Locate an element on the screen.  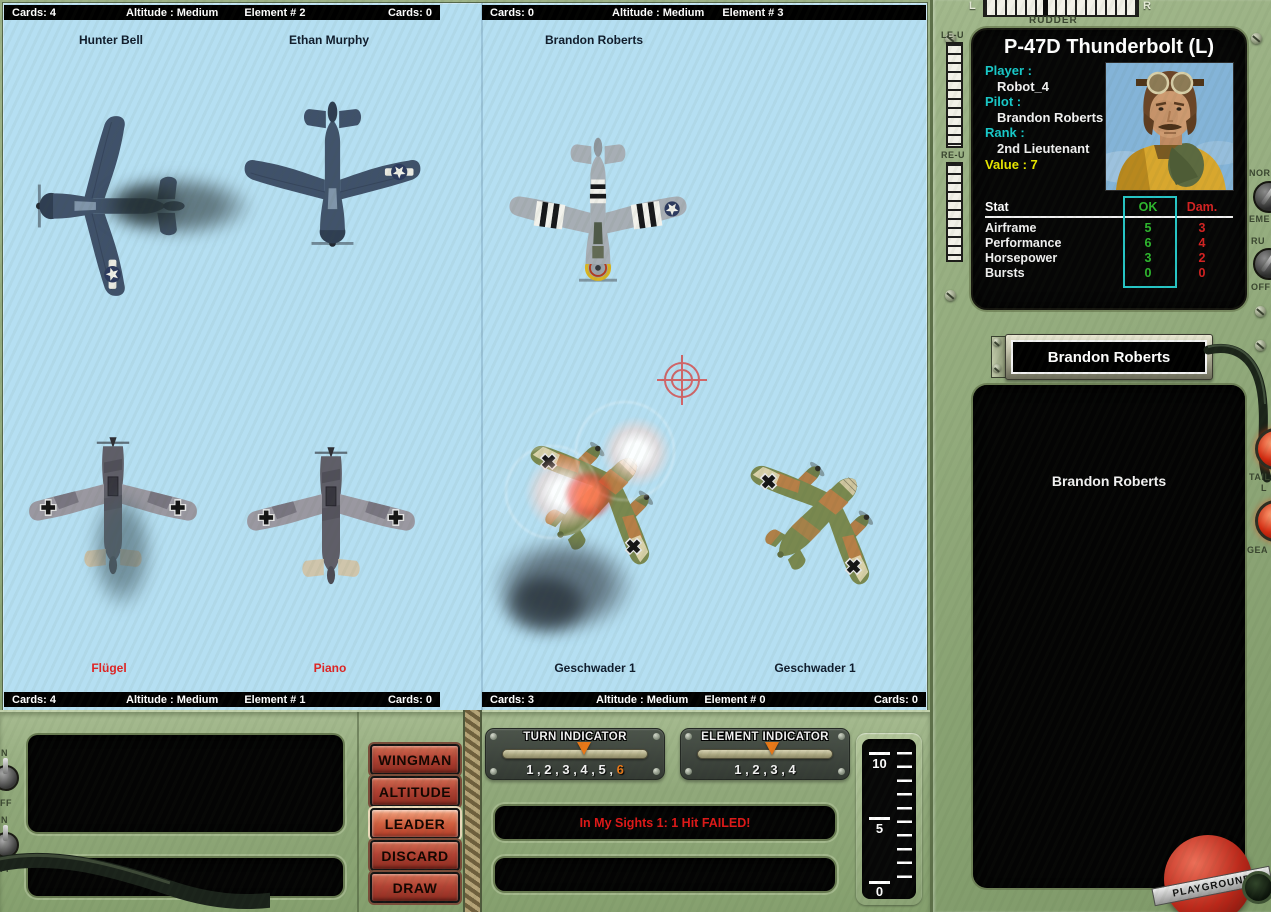
target-list-item: Brandon Roberts is located at coordinates (1109, 481).